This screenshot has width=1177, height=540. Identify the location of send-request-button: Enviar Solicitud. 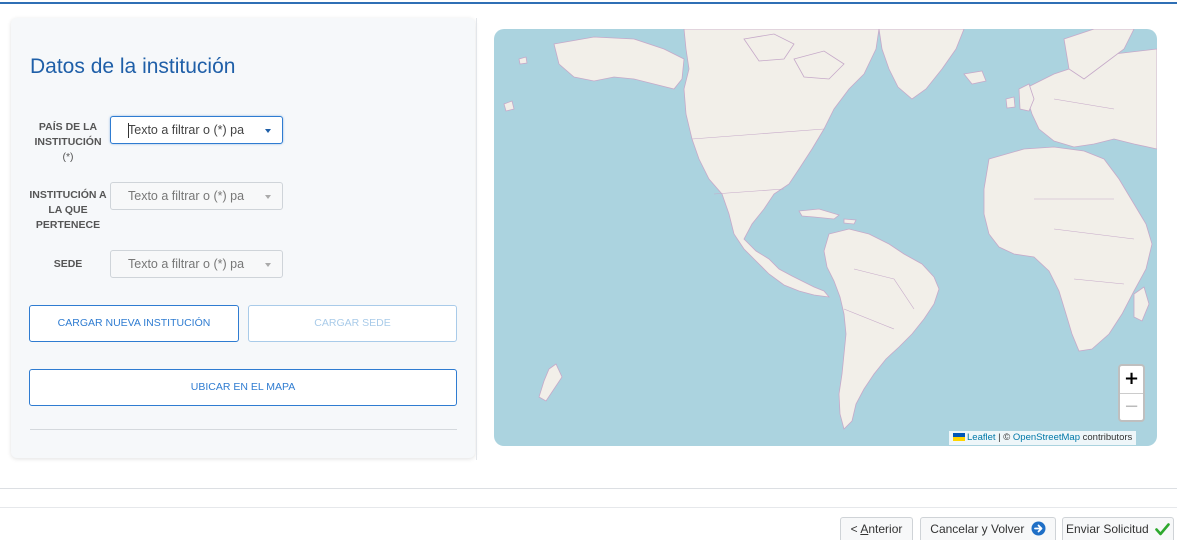
(1118, 528).